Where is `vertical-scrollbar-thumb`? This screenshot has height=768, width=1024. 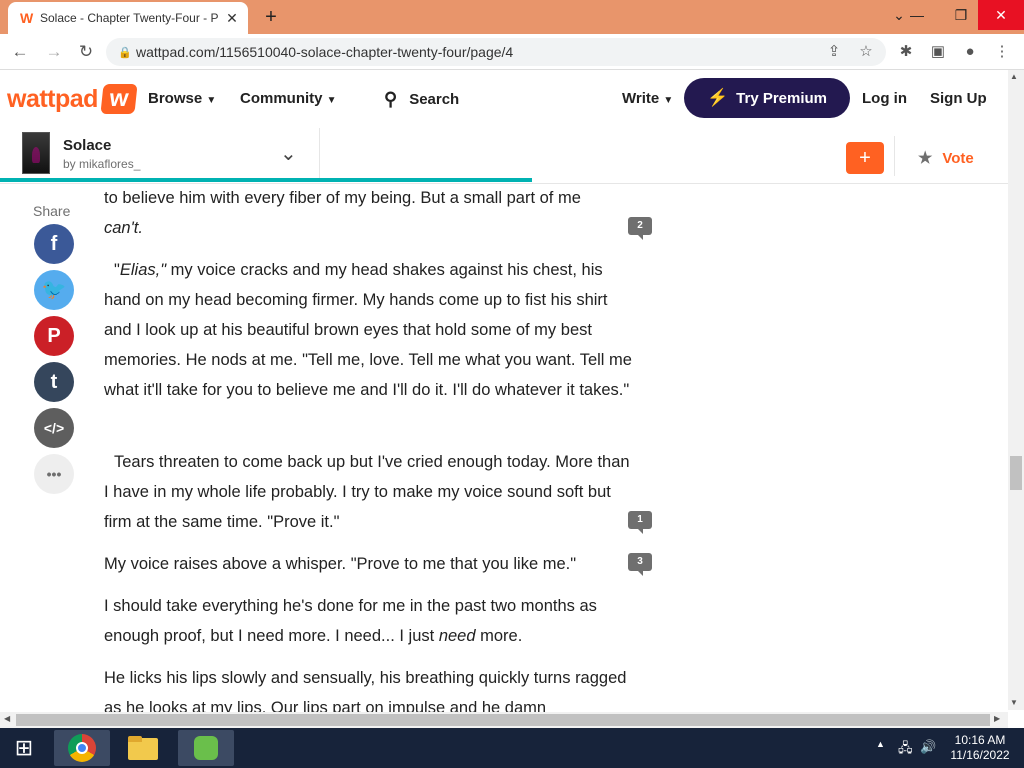 vertical-scrollbar-thumb is located at coordinates (1016, 473).